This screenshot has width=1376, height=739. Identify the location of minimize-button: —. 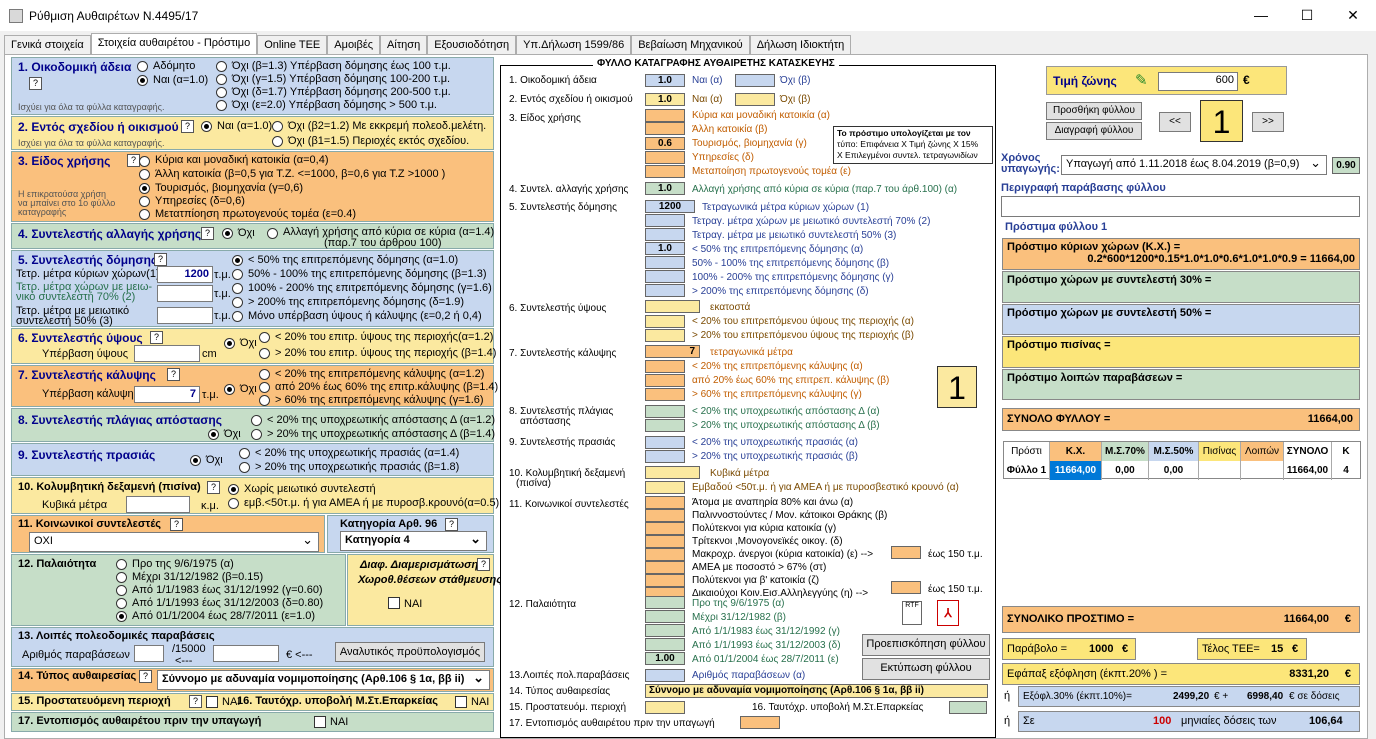
(1261, 15).